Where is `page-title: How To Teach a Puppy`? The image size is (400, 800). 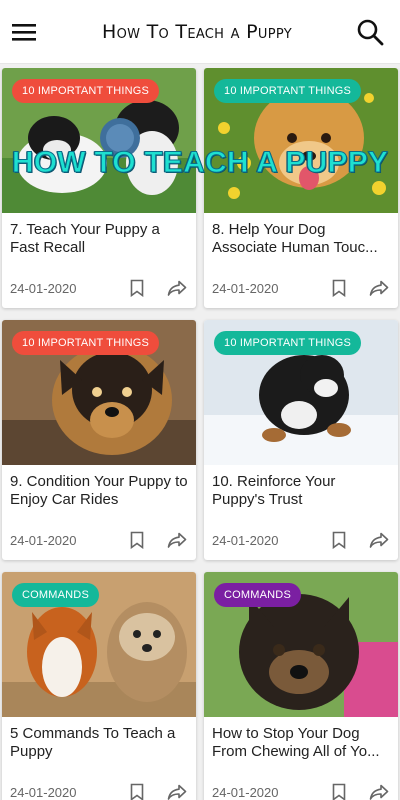 page-title: How To Teach a Puppy is located at coordinates (197, 31).